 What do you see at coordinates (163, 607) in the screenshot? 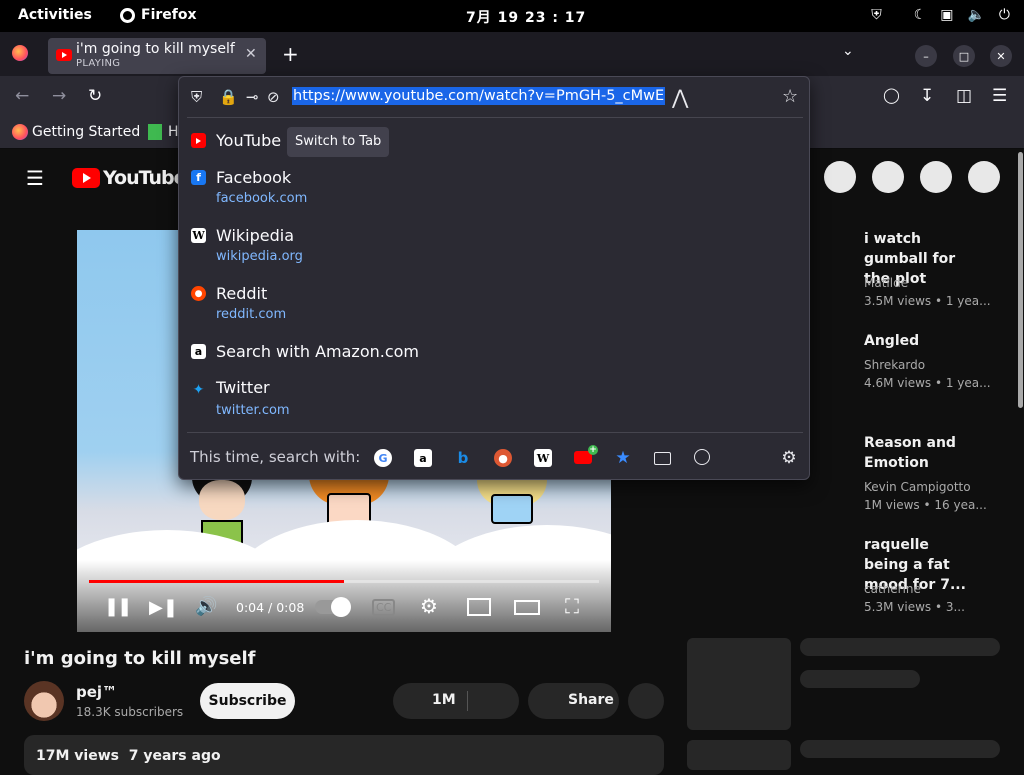
I see `next-icon: ▶❚` at bounding box center [163, 607].